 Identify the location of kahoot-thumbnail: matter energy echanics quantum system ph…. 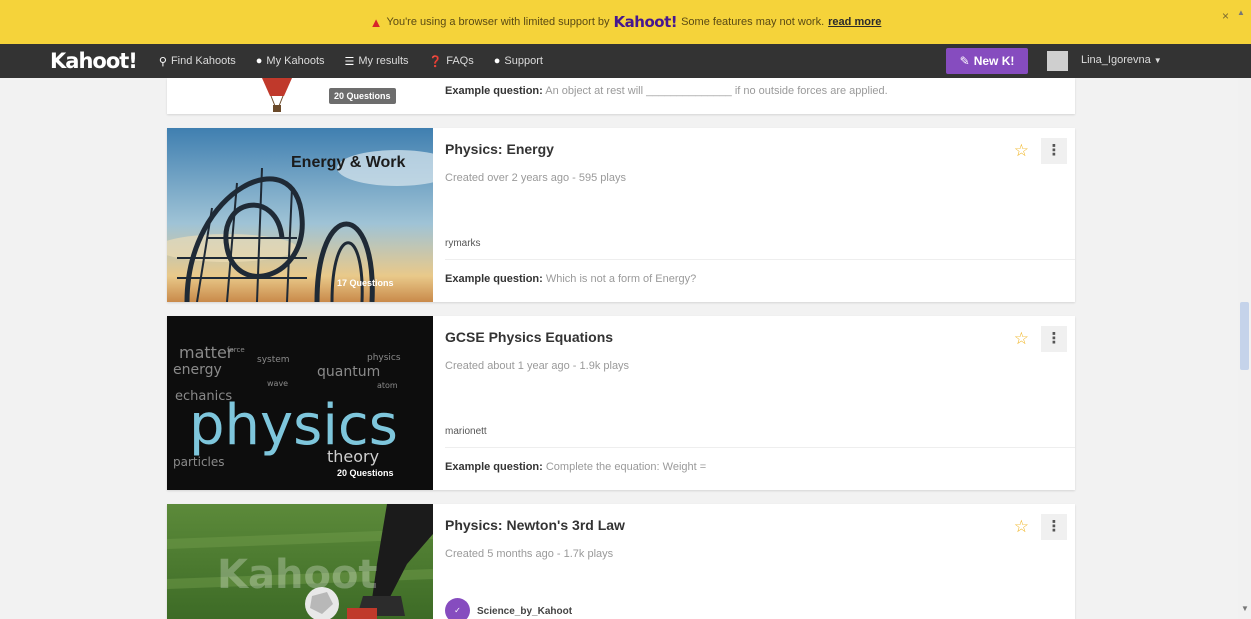
(300, 403).